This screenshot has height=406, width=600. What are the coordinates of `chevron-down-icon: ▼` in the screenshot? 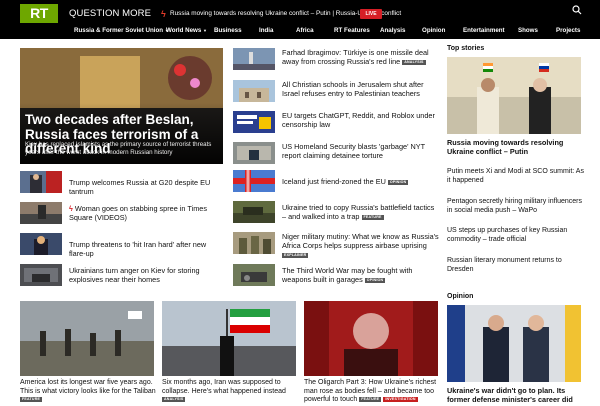 It's located at (205, 30).